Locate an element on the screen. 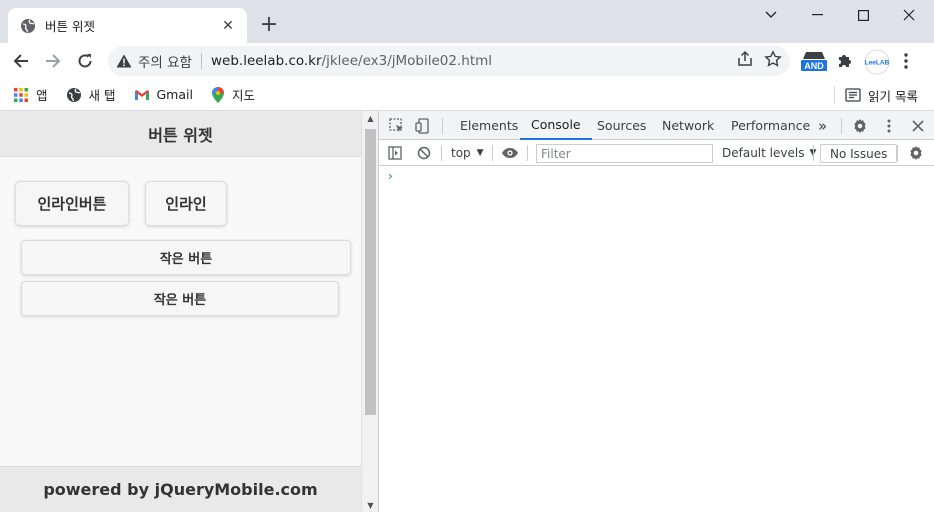 The image size is (934, 512). tab-strip: 버튼 위젯 ✕ + is located at coordinates (467, 21).